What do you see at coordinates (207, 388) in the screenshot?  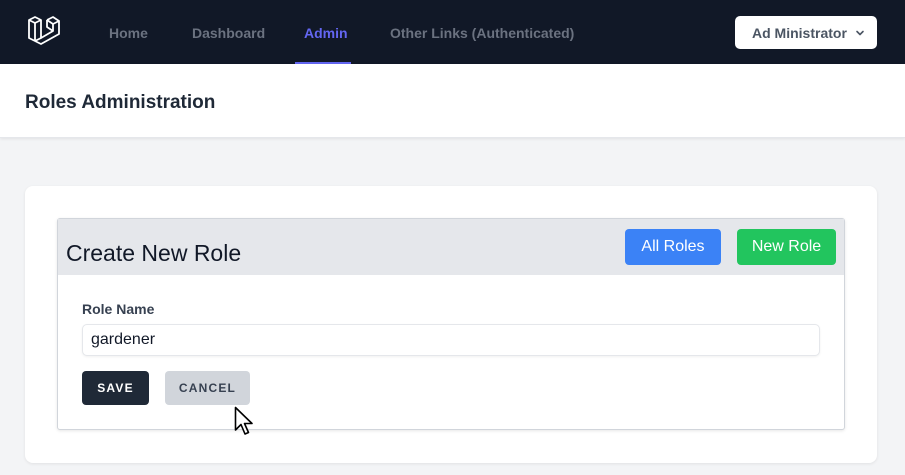 I see `cancel-button: CANCEL` at bounding box center [207, 388].